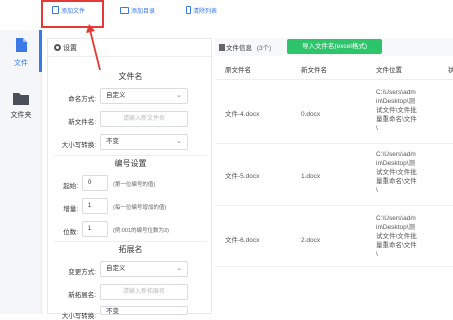 Image resolution: width=453 pixels, height=320 pixels. Describe the element at coordinates (144, 269) in the screenshot. I see `change-method-select: 自定义 ⌄` at that location.